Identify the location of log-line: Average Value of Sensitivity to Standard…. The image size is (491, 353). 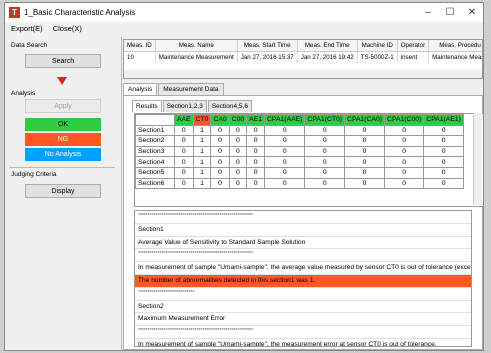
(303, 243).